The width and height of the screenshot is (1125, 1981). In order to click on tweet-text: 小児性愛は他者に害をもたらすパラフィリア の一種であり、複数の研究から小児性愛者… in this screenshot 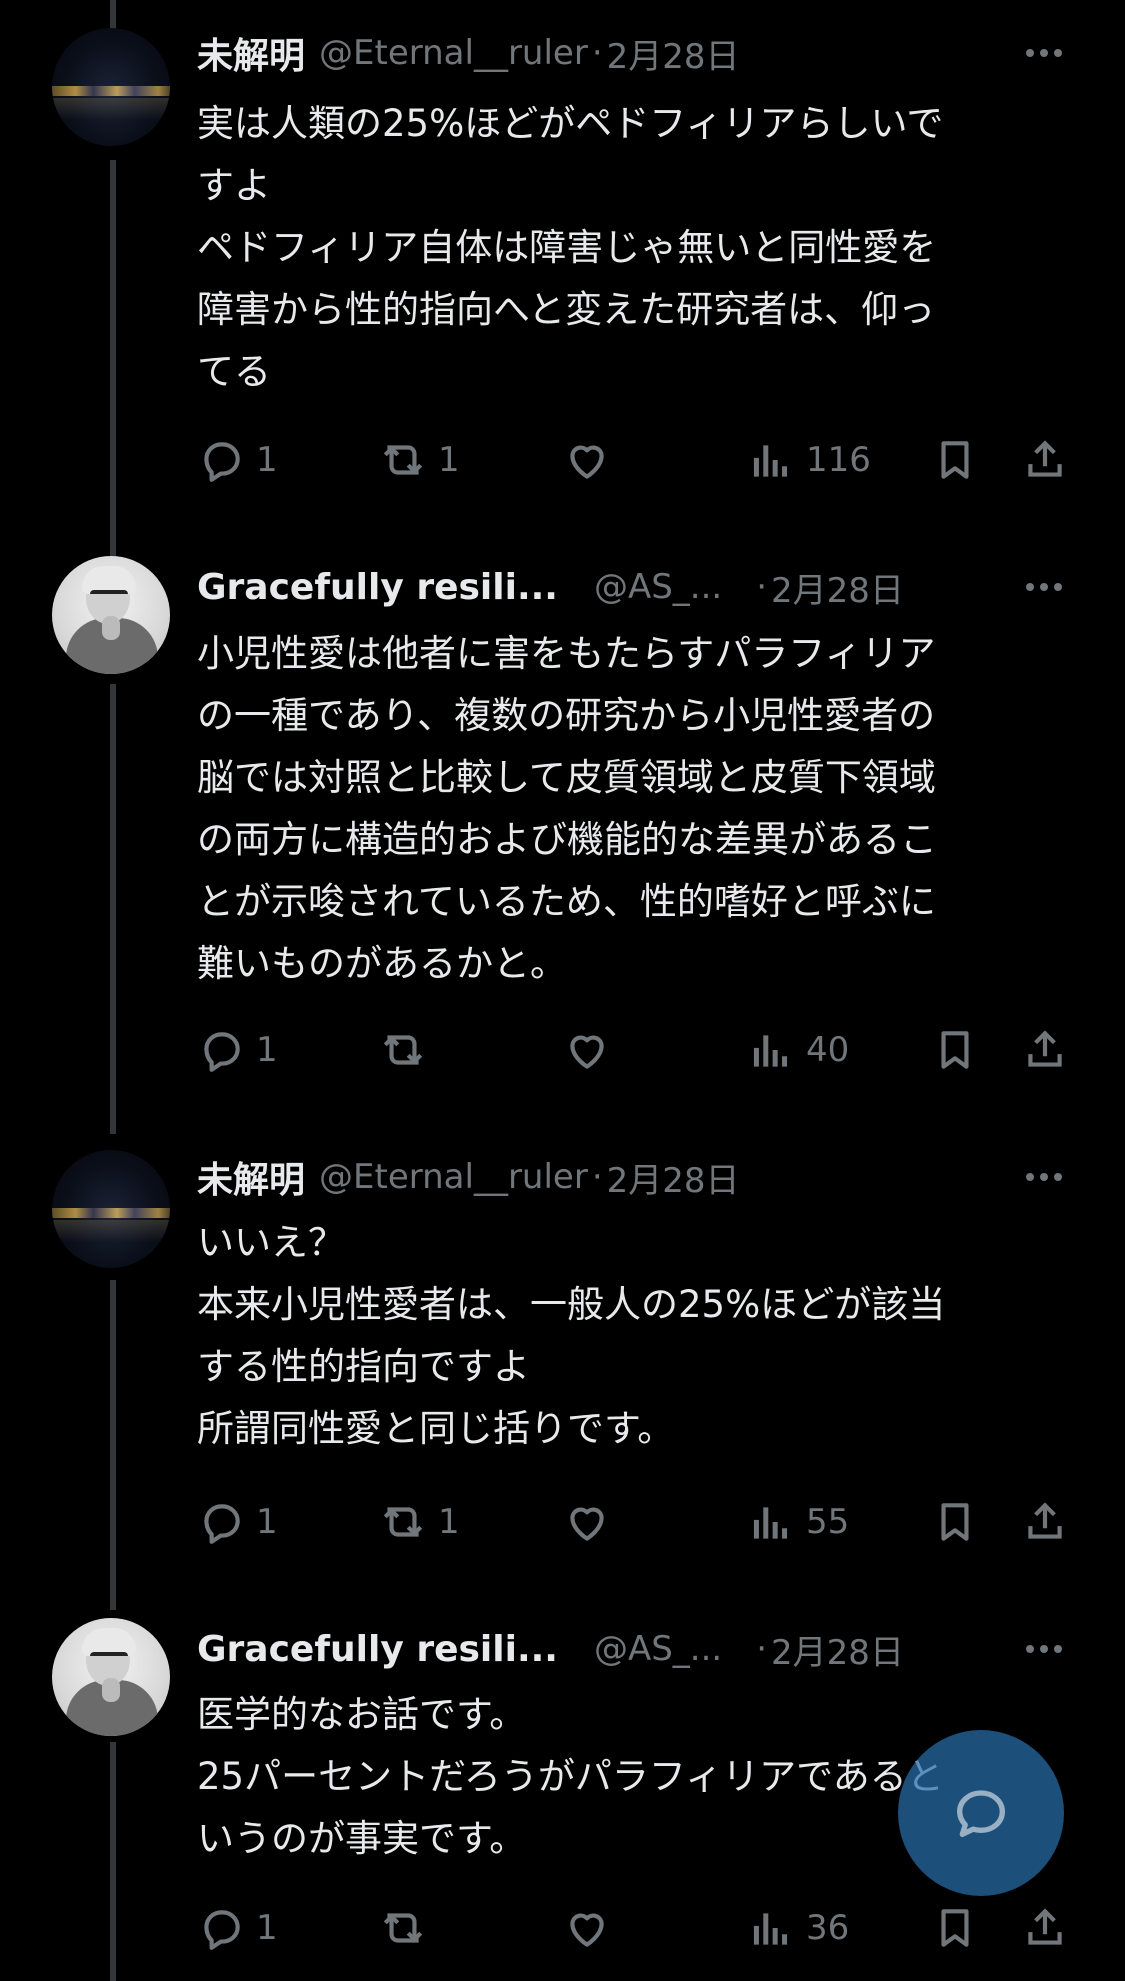, I will do `click(637, 809)`.